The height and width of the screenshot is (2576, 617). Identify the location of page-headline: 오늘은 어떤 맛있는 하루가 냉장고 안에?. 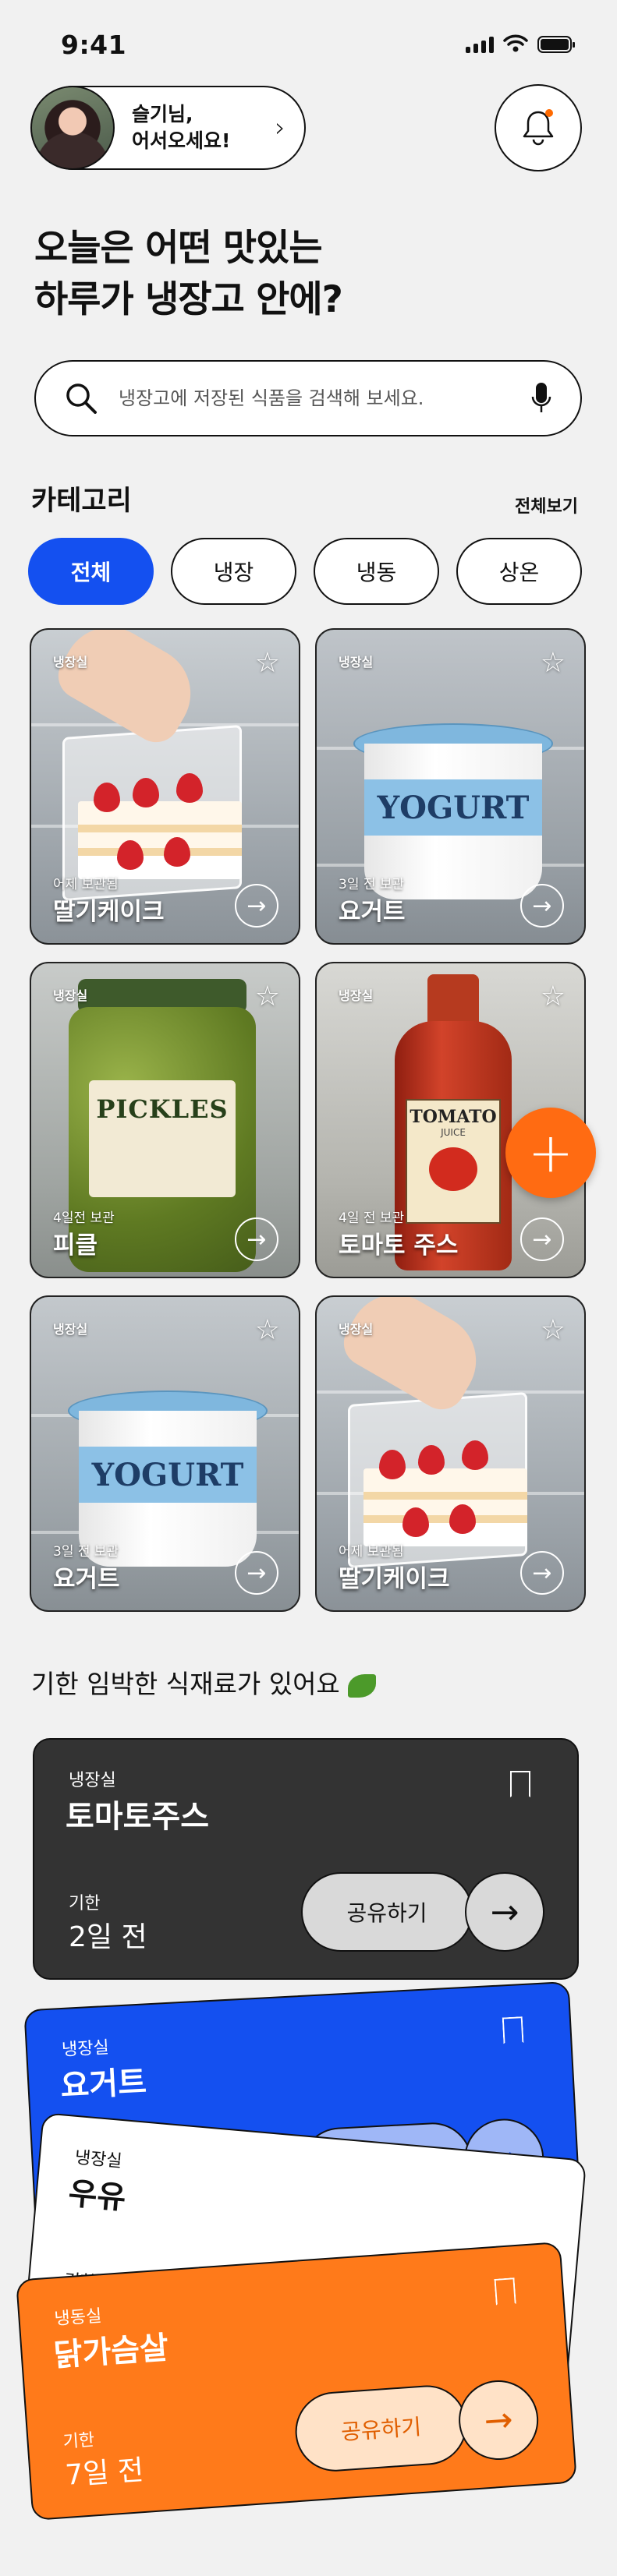
(189, 274).